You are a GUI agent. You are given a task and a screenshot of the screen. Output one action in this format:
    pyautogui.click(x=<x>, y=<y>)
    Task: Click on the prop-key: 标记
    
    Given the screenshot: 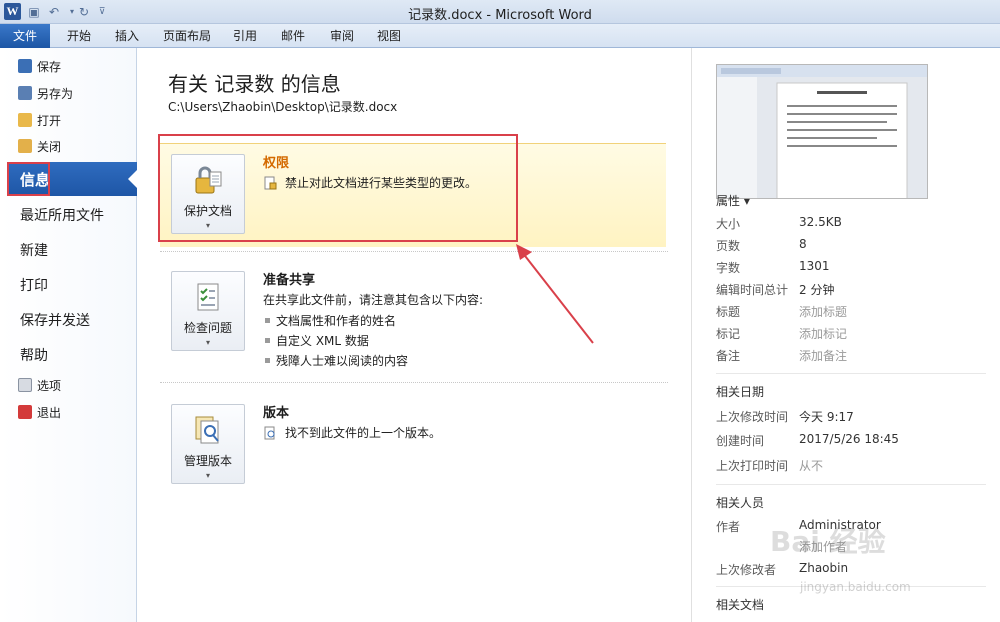 What is the action you would take?
    pyautogui.click(x=728, y=334)
    